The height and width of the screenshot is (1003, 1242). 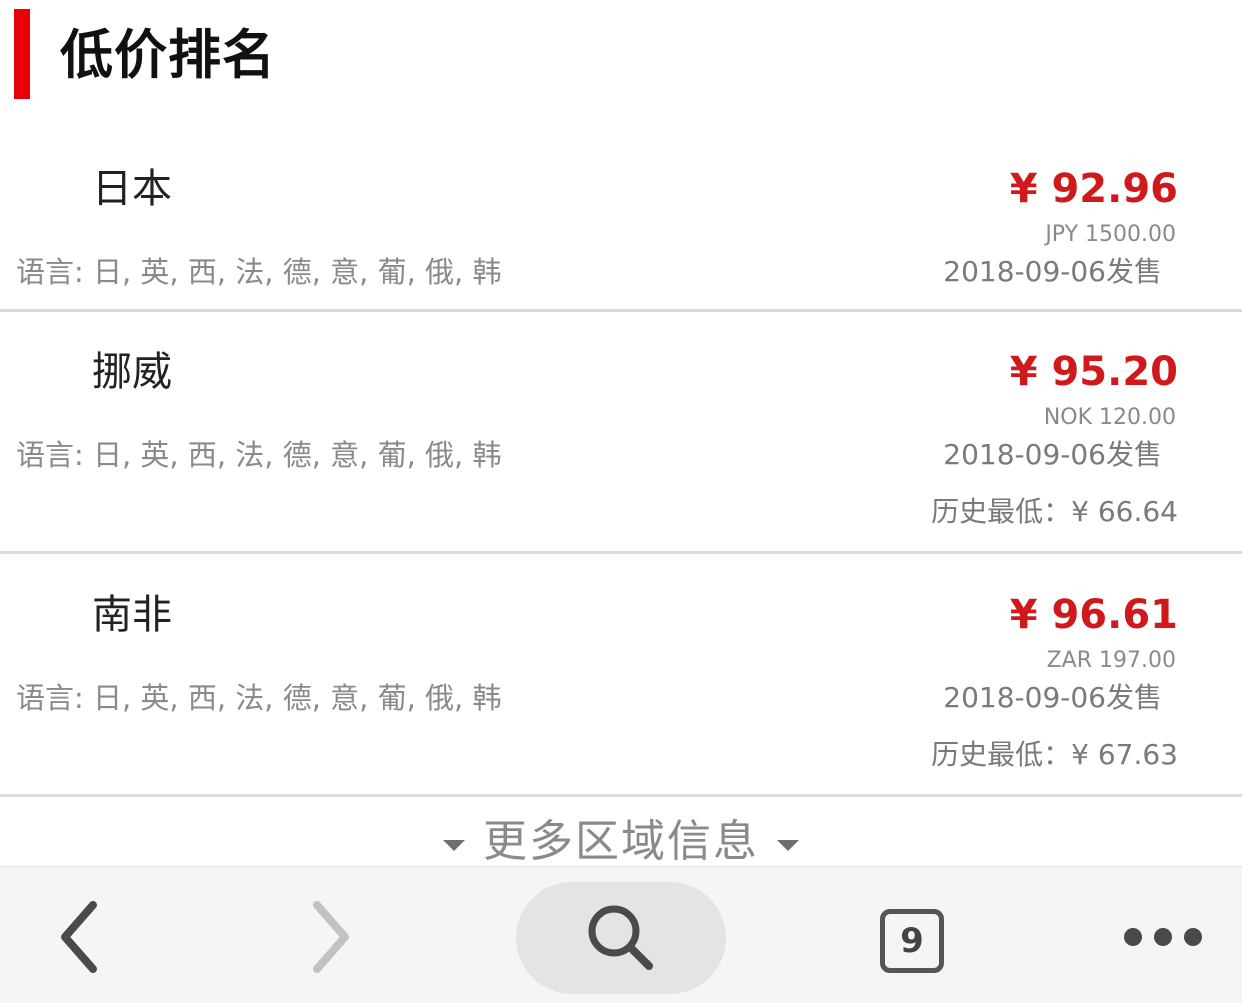 I want to click on section-header: 低价排名, so click(x=621, y=57).